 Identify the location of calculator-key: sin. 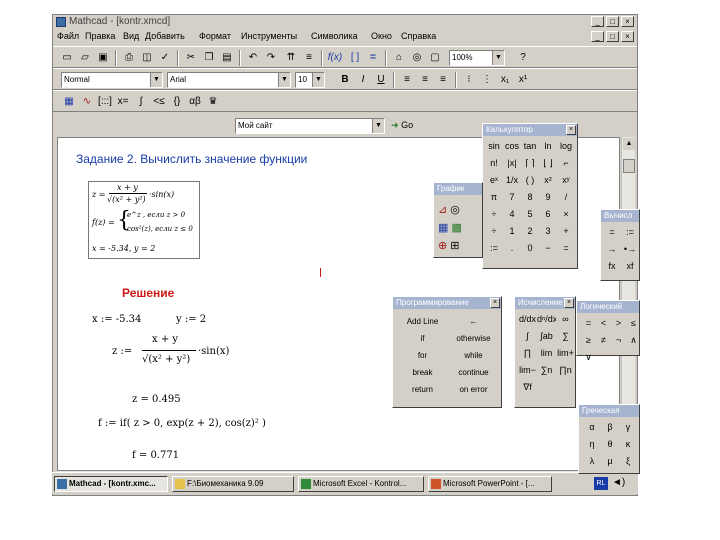
(494, 146).